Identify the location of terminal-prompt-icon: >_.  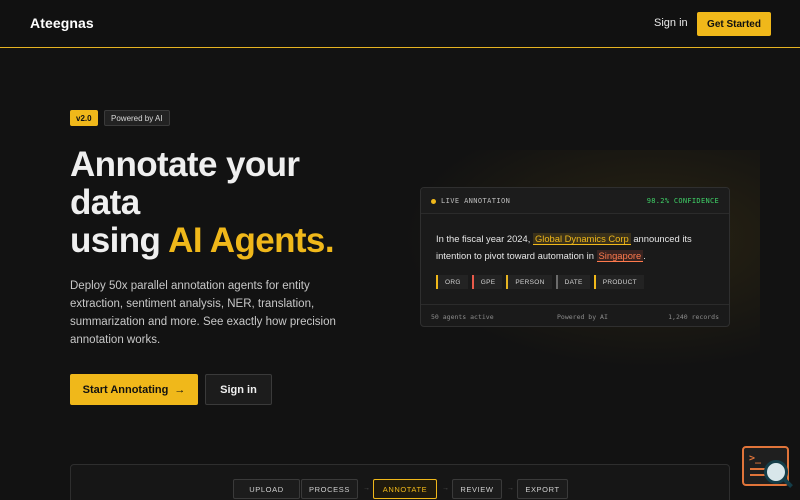
(755, 458).